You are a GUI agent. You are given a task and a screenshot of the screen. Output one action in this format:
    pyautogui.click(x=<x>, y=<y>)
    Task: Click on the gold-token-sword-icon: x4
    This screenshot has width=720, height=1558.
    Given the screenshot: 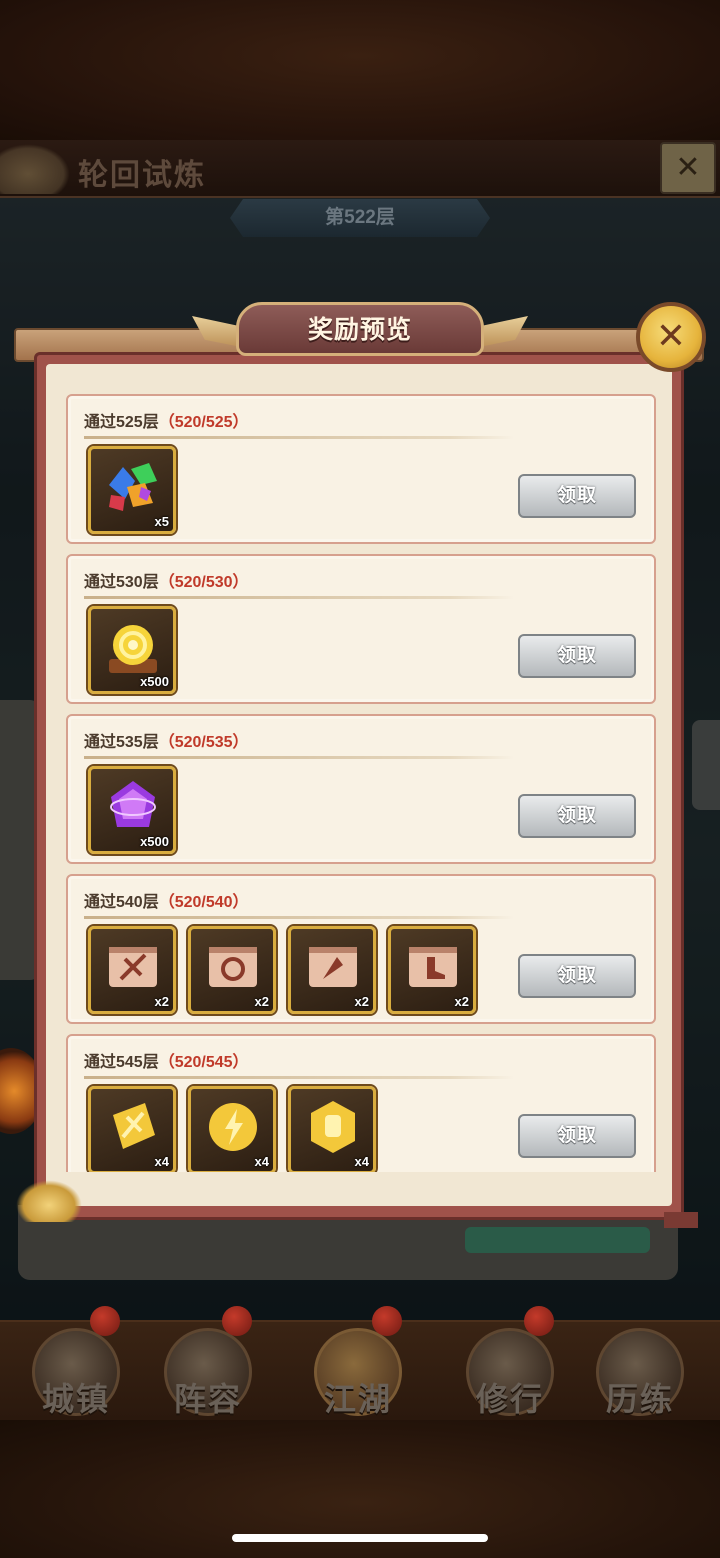 What is the action you would take?
    pyautogui.click(x=132, y=1129)
    